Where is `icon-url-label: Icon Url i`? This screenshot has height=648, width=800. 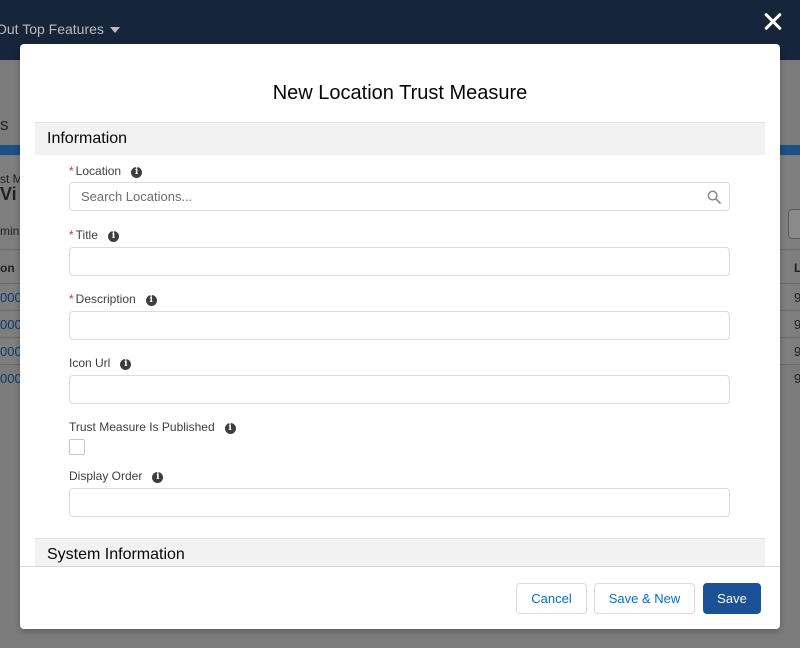
icon-url-label: Icon Url i is located at coordinates (100, 363).